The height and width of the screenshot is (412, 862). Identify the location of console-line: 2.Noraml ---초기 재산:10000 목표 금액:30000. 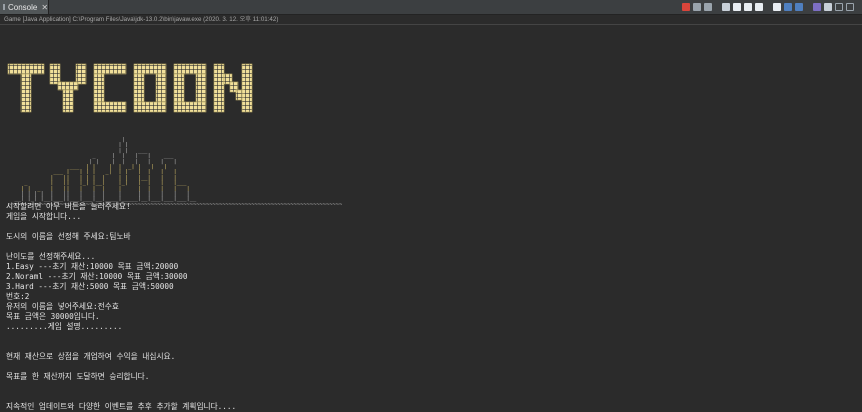
(97, 276).